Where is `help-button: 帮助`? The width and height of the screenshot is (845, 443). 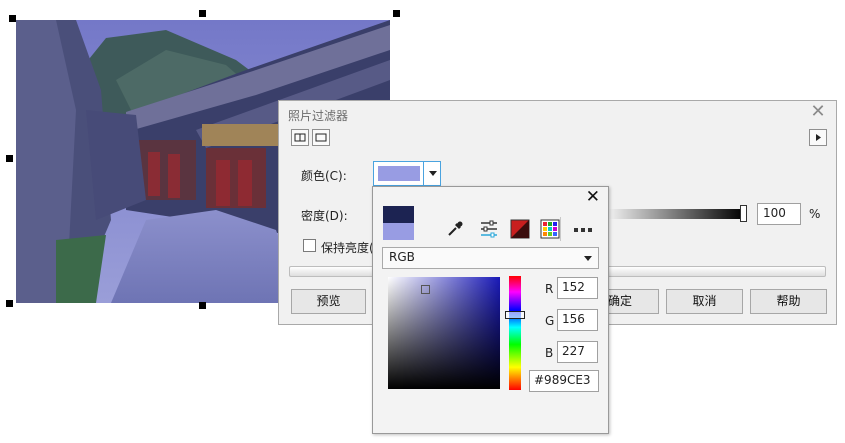
help-button: 帮助 is located at coordinates (788, 301).